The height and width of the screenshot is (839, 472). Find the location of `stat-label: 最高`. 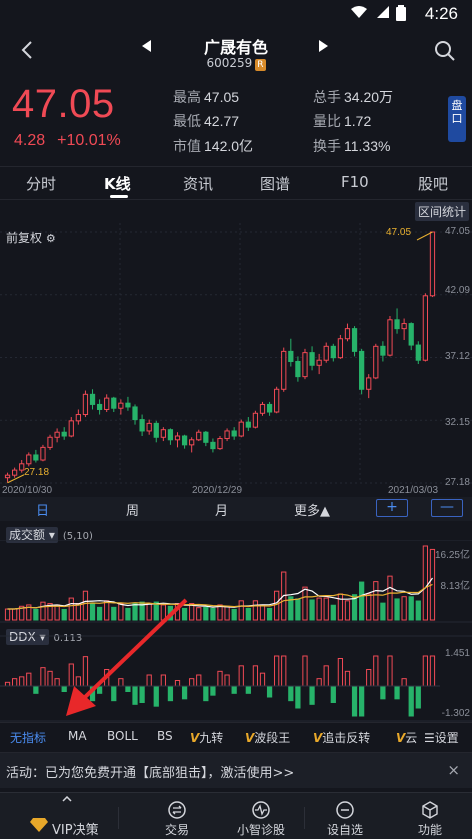

stat-label: 最高 is located at coordinates (187, 97).